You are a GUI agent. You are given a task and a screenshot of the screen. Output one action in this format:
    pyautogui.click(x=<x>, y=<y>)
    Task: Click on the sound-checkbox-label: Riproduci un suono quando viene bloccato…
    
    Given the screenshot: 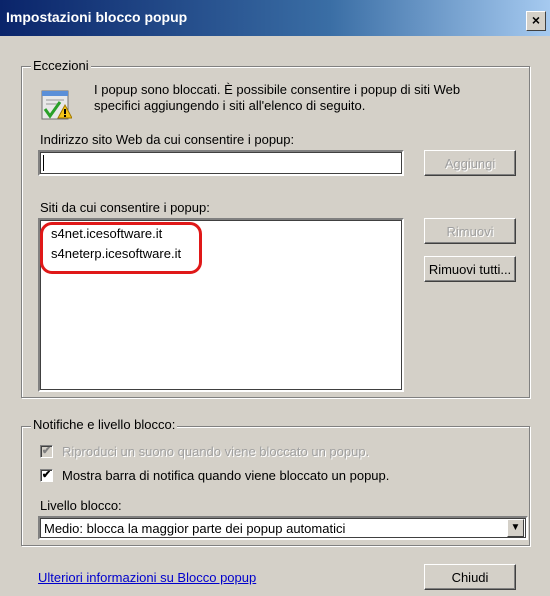 What is the action you would take?
    pyautogui.click(x=216, y=451)
    